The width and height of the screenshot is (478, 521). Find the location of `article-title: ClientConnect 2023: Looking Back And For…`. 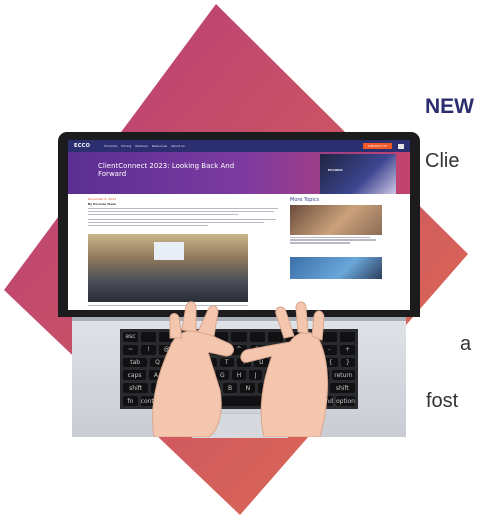

article-title: ClientConnect 2023: Looking Back And For… is located at coordinates (166, 170).